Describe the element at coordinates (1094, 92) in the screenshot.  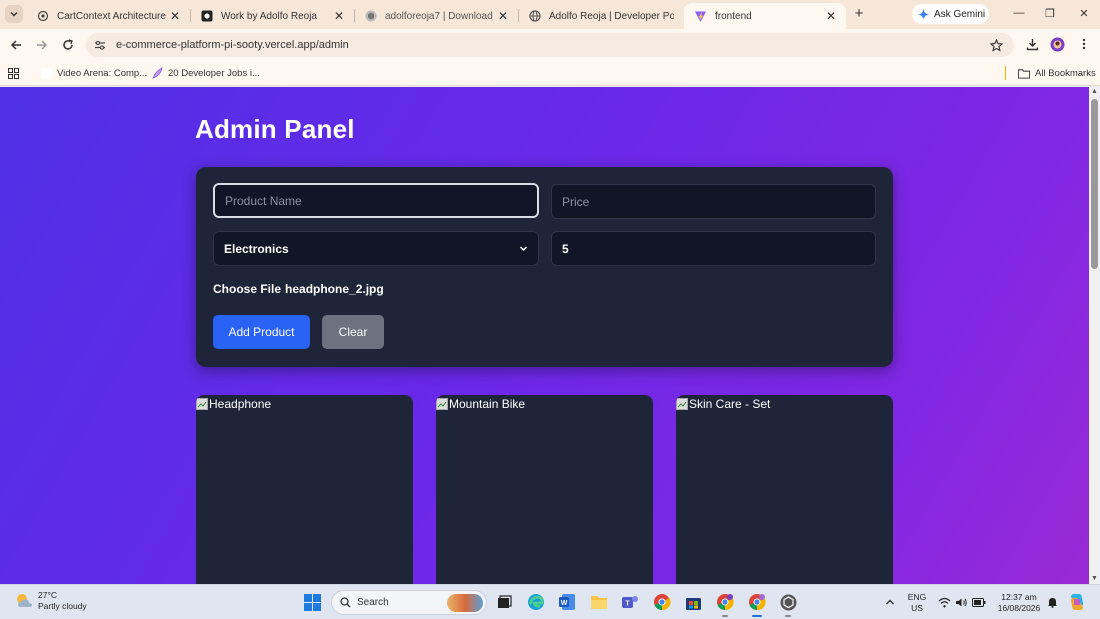
I see `scroll-up-arrow-icon: ▲` at that location.